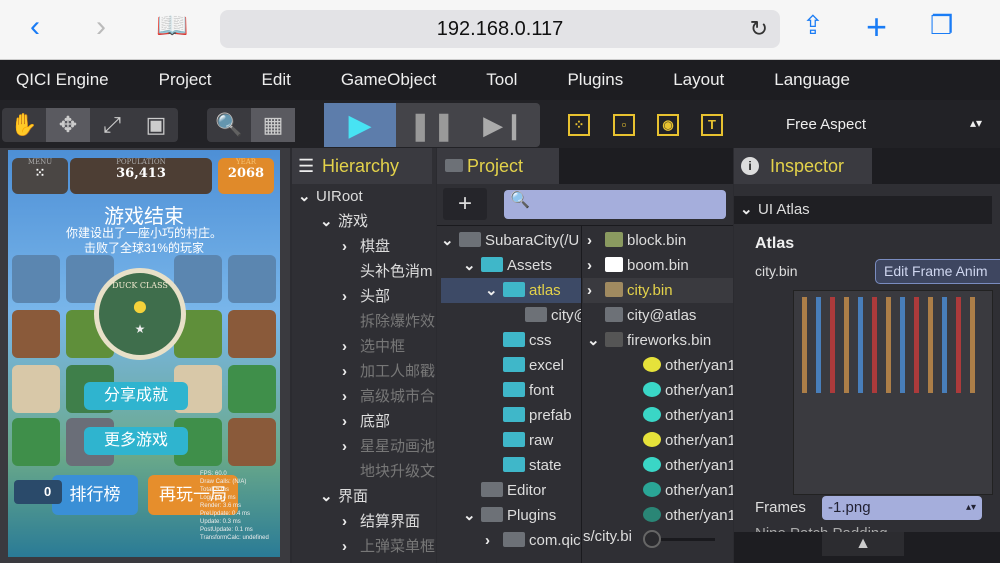  Describe the element at coordinates (658, 415) in the screenshot. I see `file-item: other/yan11` at that location.